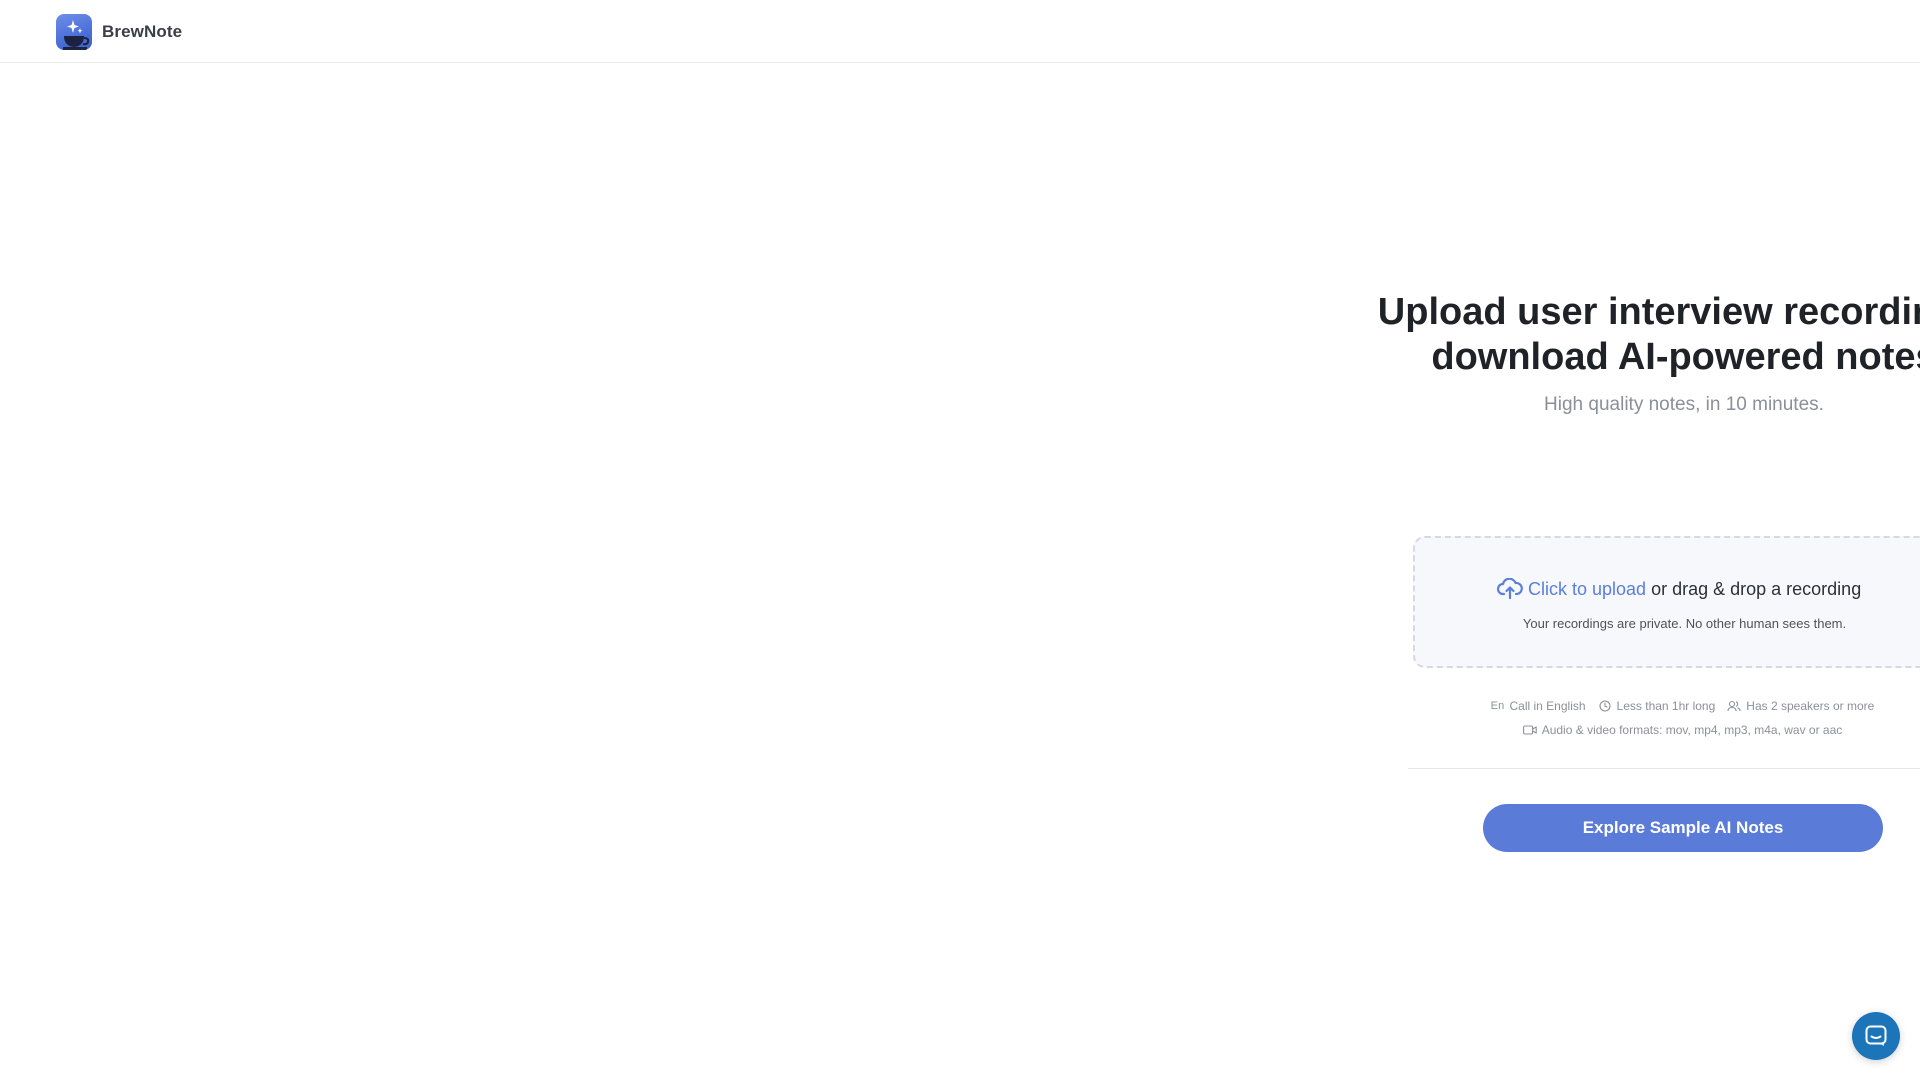  What do you see at coordinates (960, 31) in the screenshot?
I see `top-navigation-bar: BrewNote` at bounding box center [960, 31].